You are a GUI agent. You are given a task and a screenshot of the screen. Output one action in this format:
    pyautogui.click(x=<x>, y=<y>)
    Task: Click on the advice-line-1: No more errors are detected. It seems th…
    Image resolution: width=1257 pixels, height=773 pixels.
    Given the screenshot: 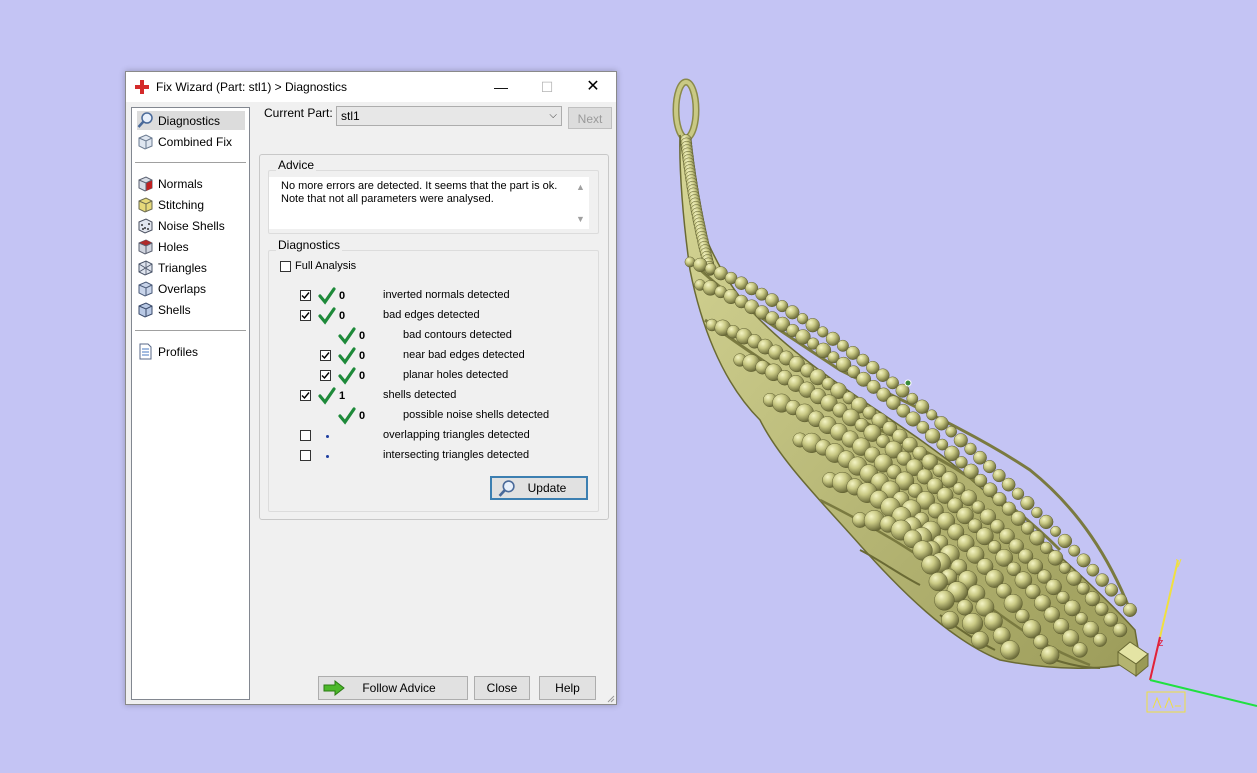 What is the action you would take?
    pyautogui.click(x=419, y=186)
    